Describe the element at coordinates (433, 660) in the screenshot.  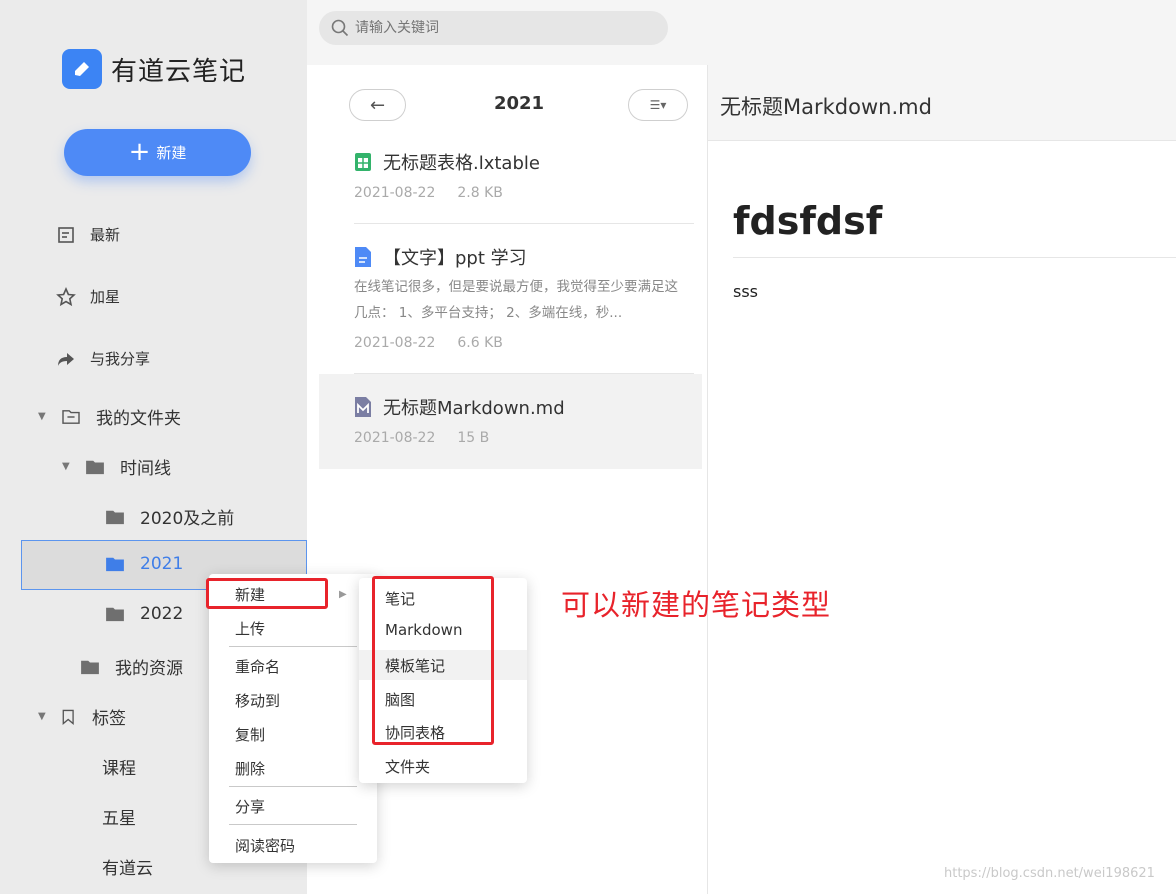
I see `annotation-box-note-types` at that location.